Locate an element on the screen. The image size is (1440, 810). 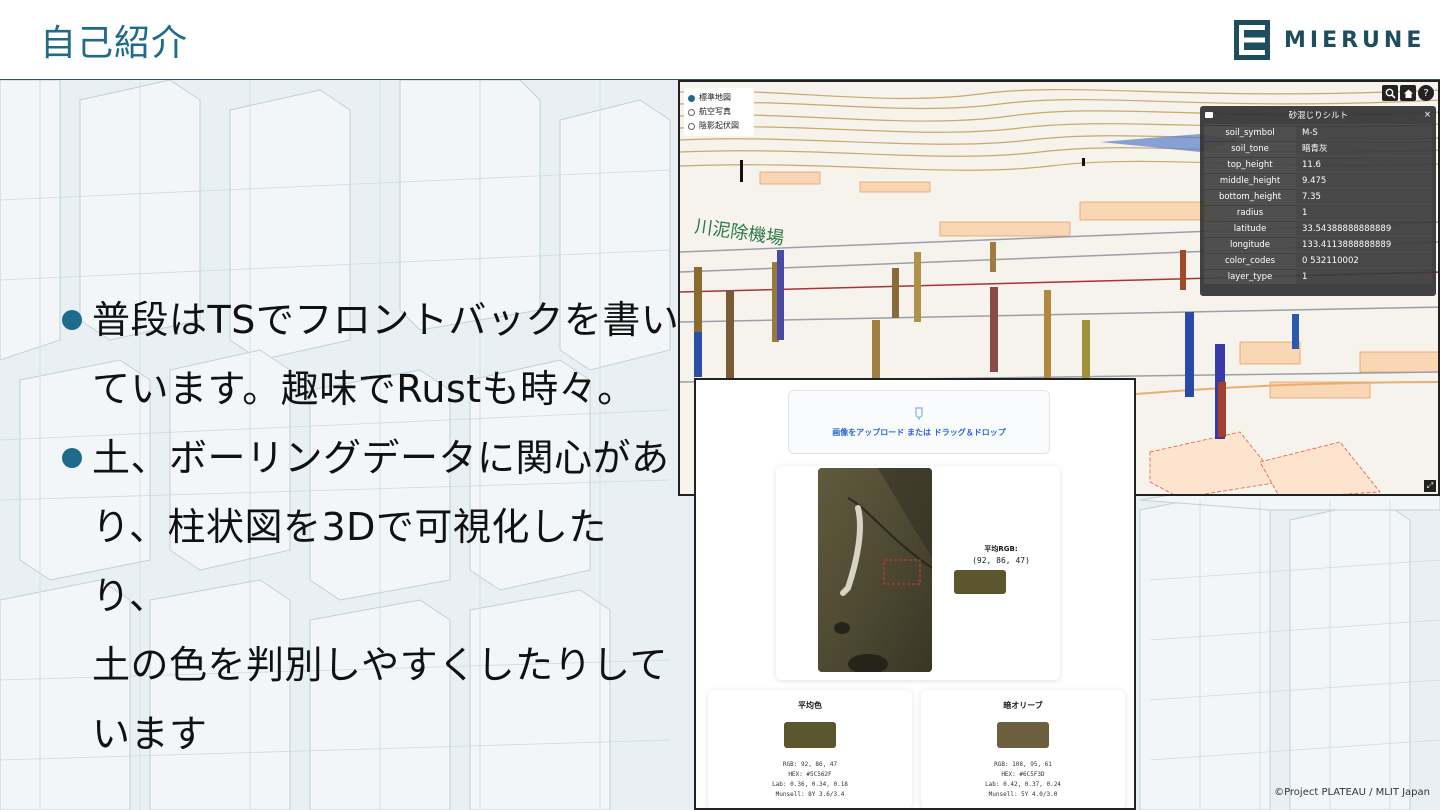
bullet-line: 普段はTSでフロントバックを書い is located at coordinates (386, 320).